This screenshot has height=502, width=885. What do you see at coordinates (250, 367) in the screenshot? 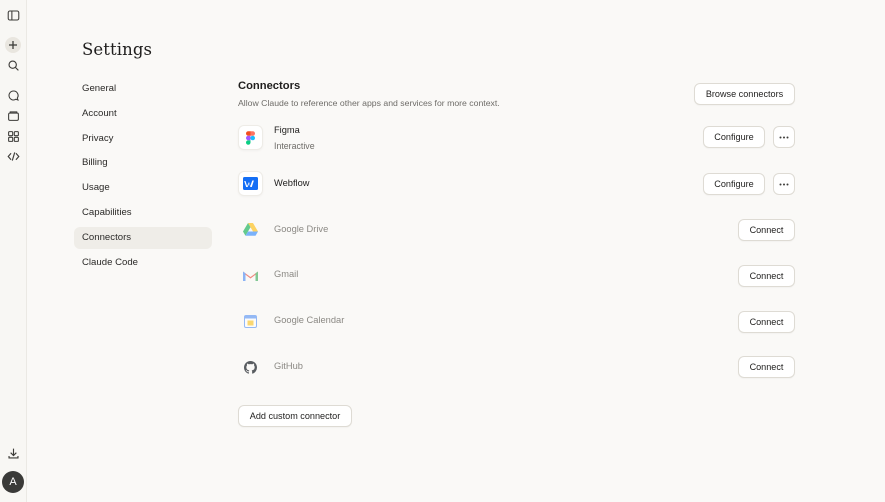
I see `github-icon` at bounding box center [250, 367].